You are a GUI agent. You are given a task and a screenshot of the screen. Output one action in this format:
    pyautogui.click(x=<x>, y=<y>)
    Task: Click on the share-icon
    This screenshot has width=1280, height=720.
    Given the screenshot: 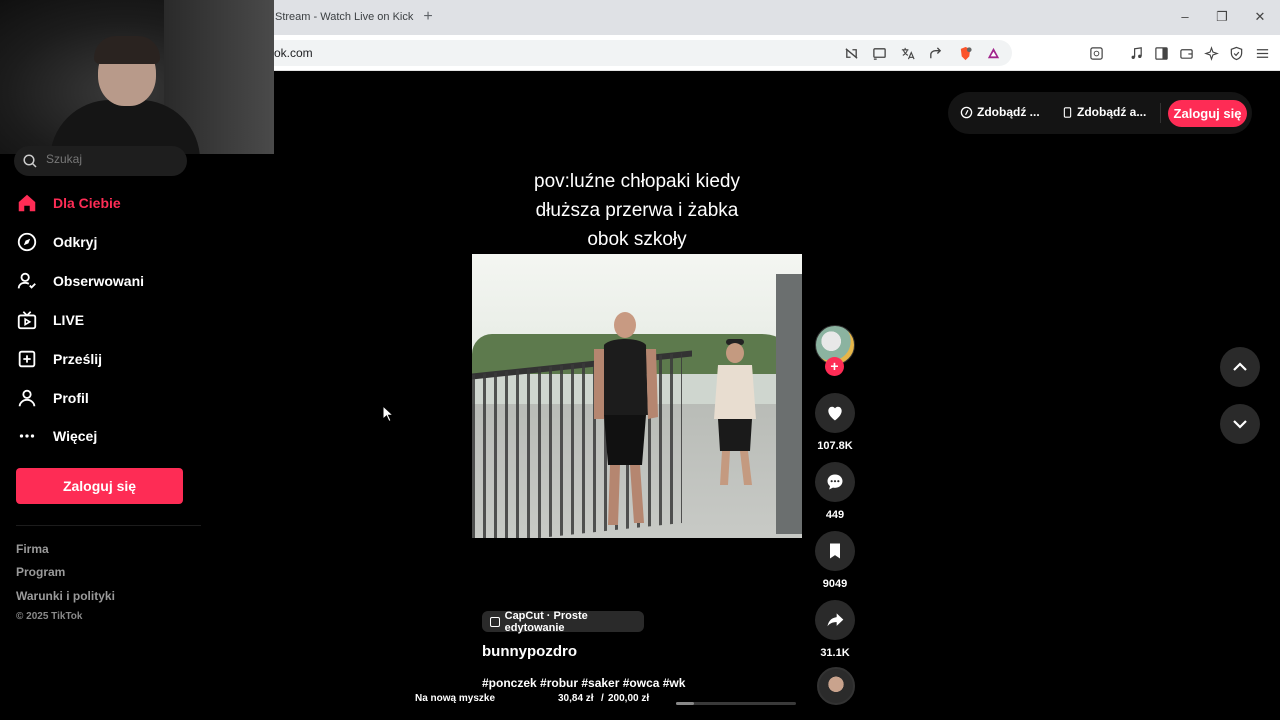 What is the action you would take?
    pyautogui.click(x=935, y=53)
    